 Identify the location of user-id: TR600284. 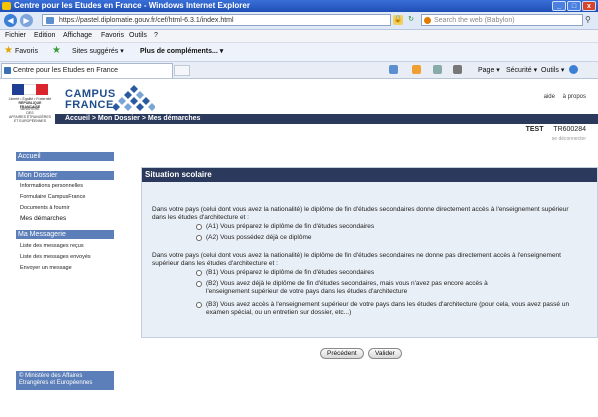
(569, 129).